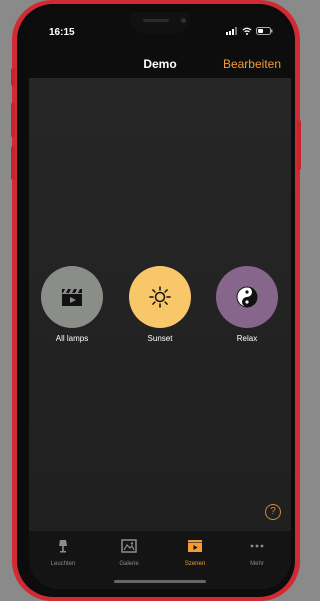 Image resolution: width=320 pixels, height=601 pixels. I want to click on silent-switch, so click(13, 77).